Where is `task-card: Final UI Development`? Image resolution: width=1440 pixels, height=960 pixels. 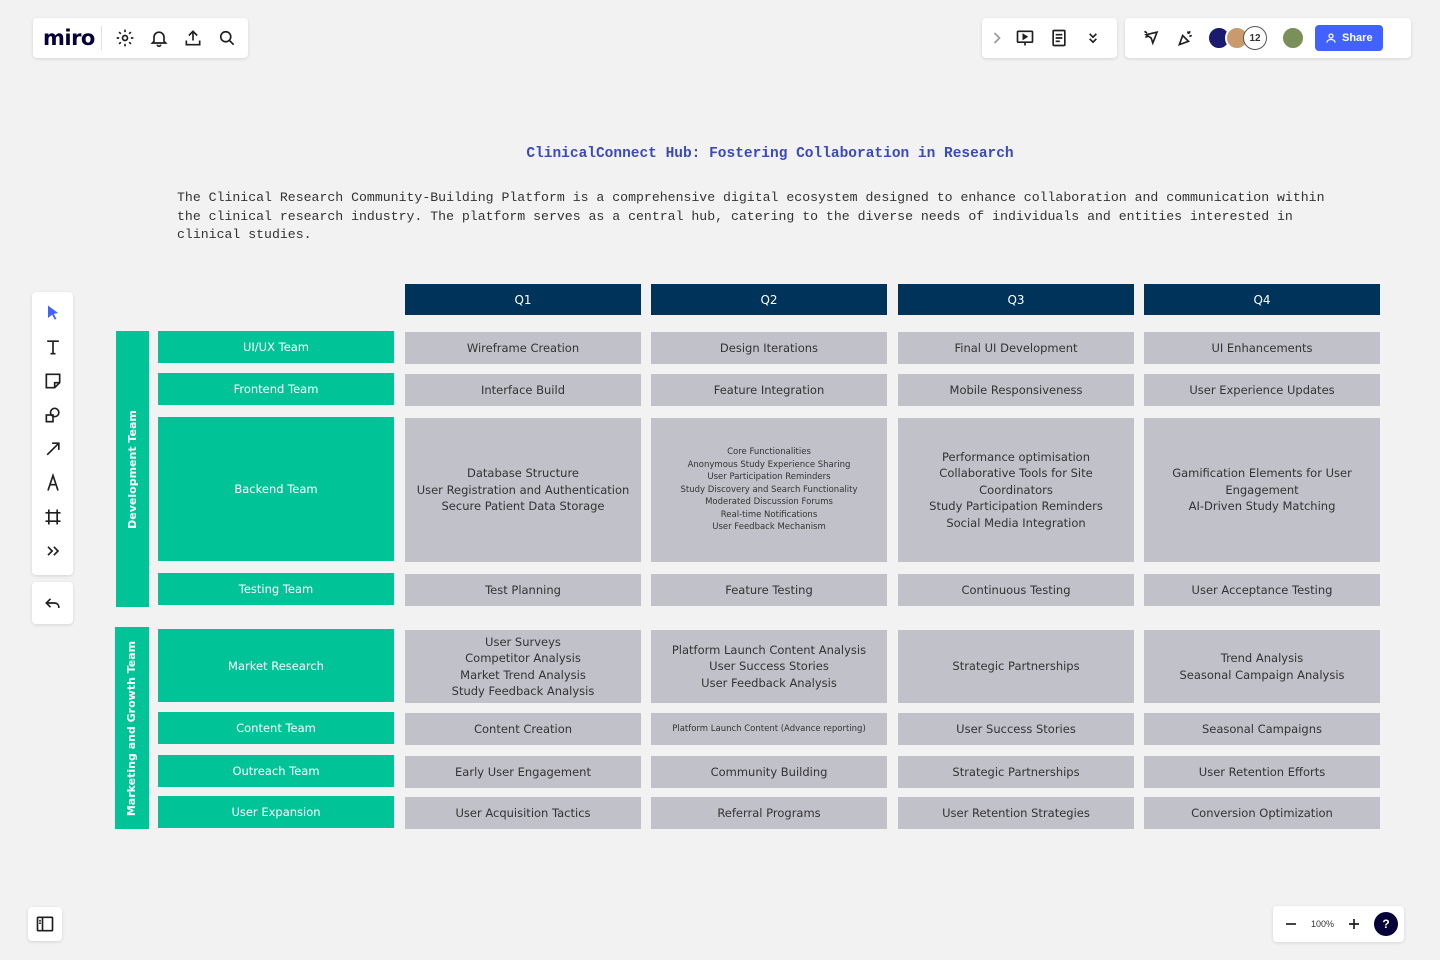
task-card: Final UI Development is located at coordinates (1016, 348).